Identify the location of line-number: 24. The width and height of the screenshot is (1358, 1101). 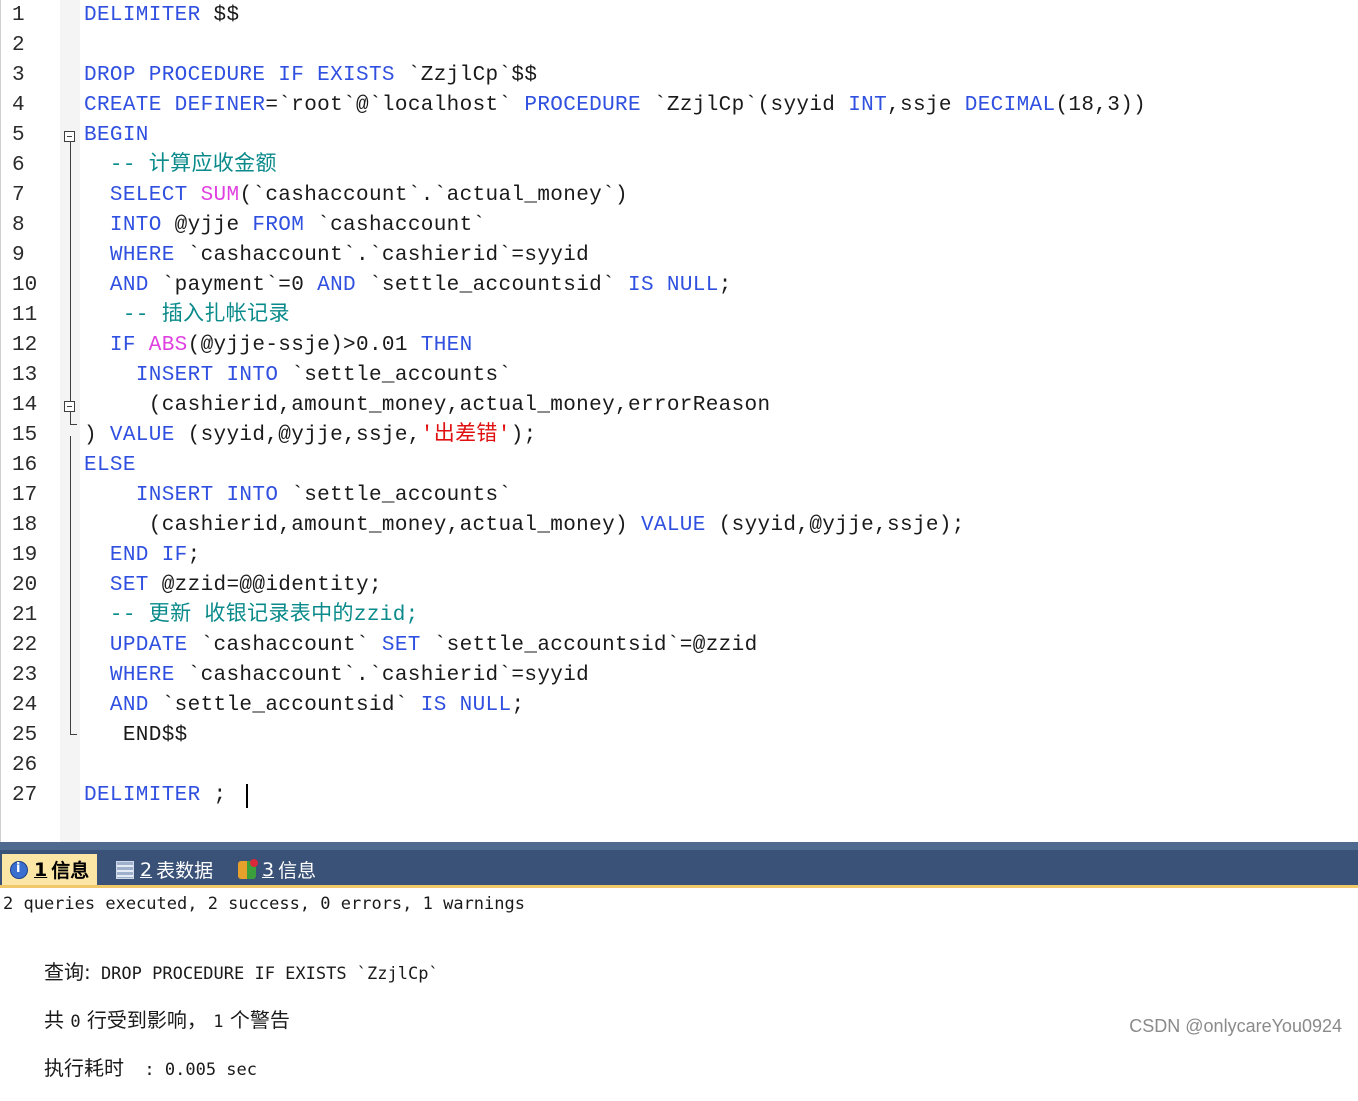
(25, 705).